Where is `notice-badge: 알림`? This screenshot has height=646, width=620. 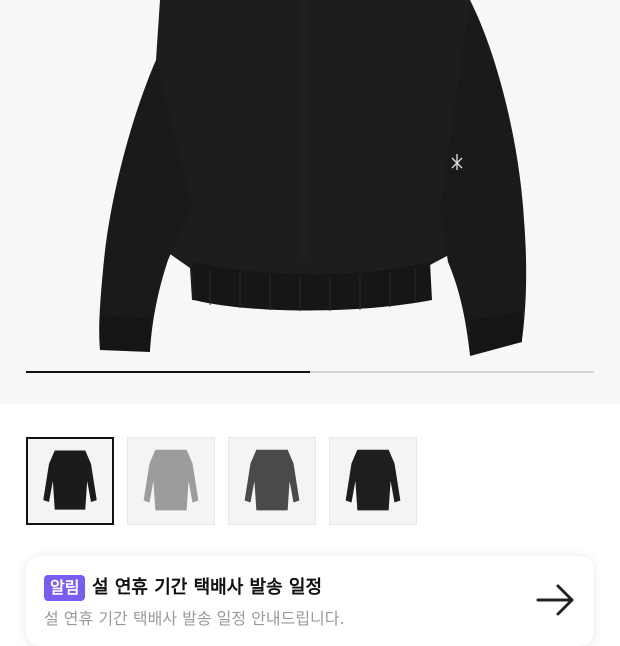
notice-badge: 알림 is located at coordinates (65, 588).